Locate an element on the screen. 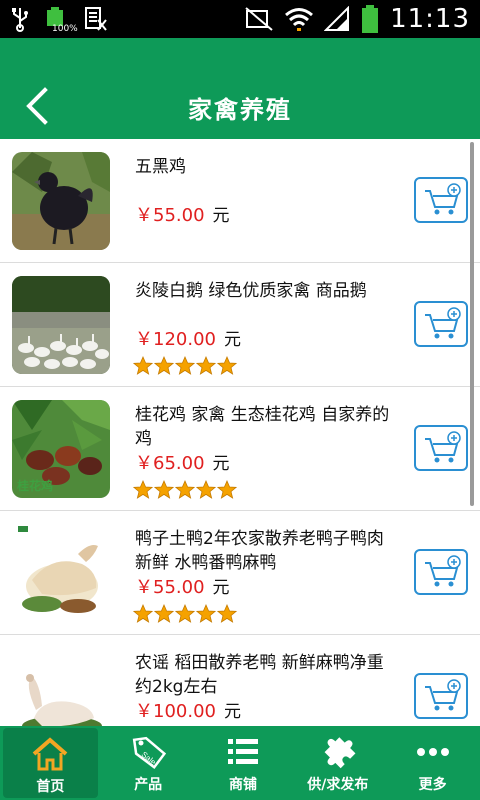  usb-icon is located at coordinates (20, 20).